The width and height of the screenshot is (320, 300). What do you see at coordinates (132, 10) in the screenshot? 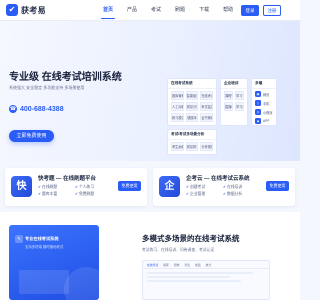
I see `nav-item-products: 产品` at bounding box center [132, 10].